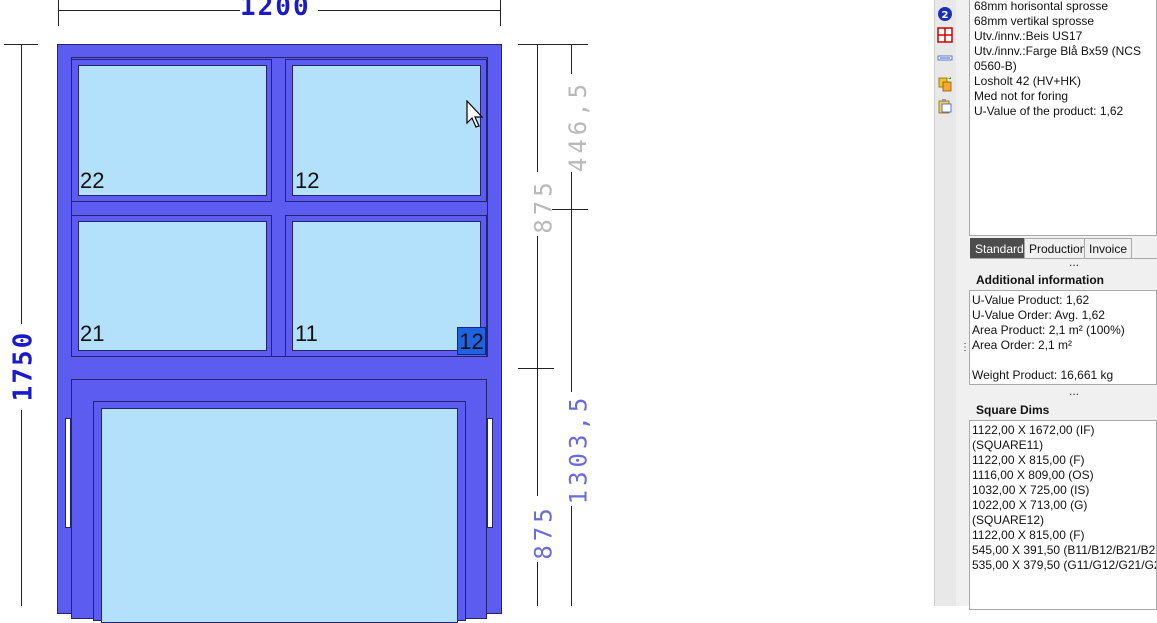 The height and width of the screenshot is (623, 1157). What do you see at coordinates (1008, 520) in the screenshot?
I see `square-dims-line: (SQUARE12)` at bounding box center [1008, 520].